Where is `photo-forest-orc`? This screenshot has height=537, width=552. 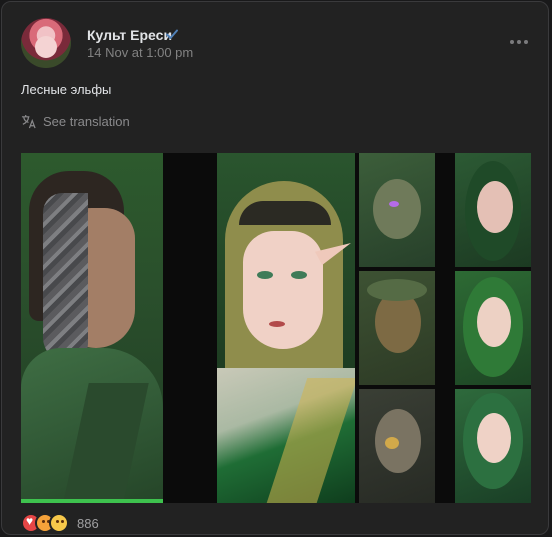 photo-forest-orc is located at coordinates (397, 328).